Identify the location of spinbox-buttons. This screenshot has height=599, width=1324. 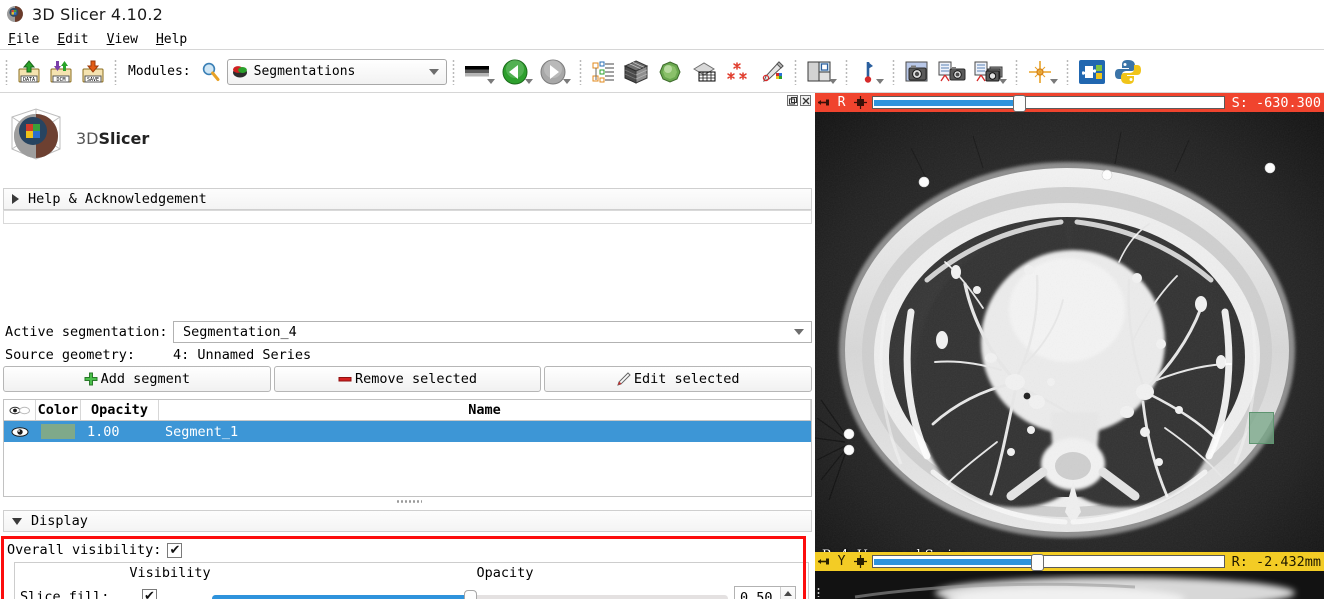
(787, 593).